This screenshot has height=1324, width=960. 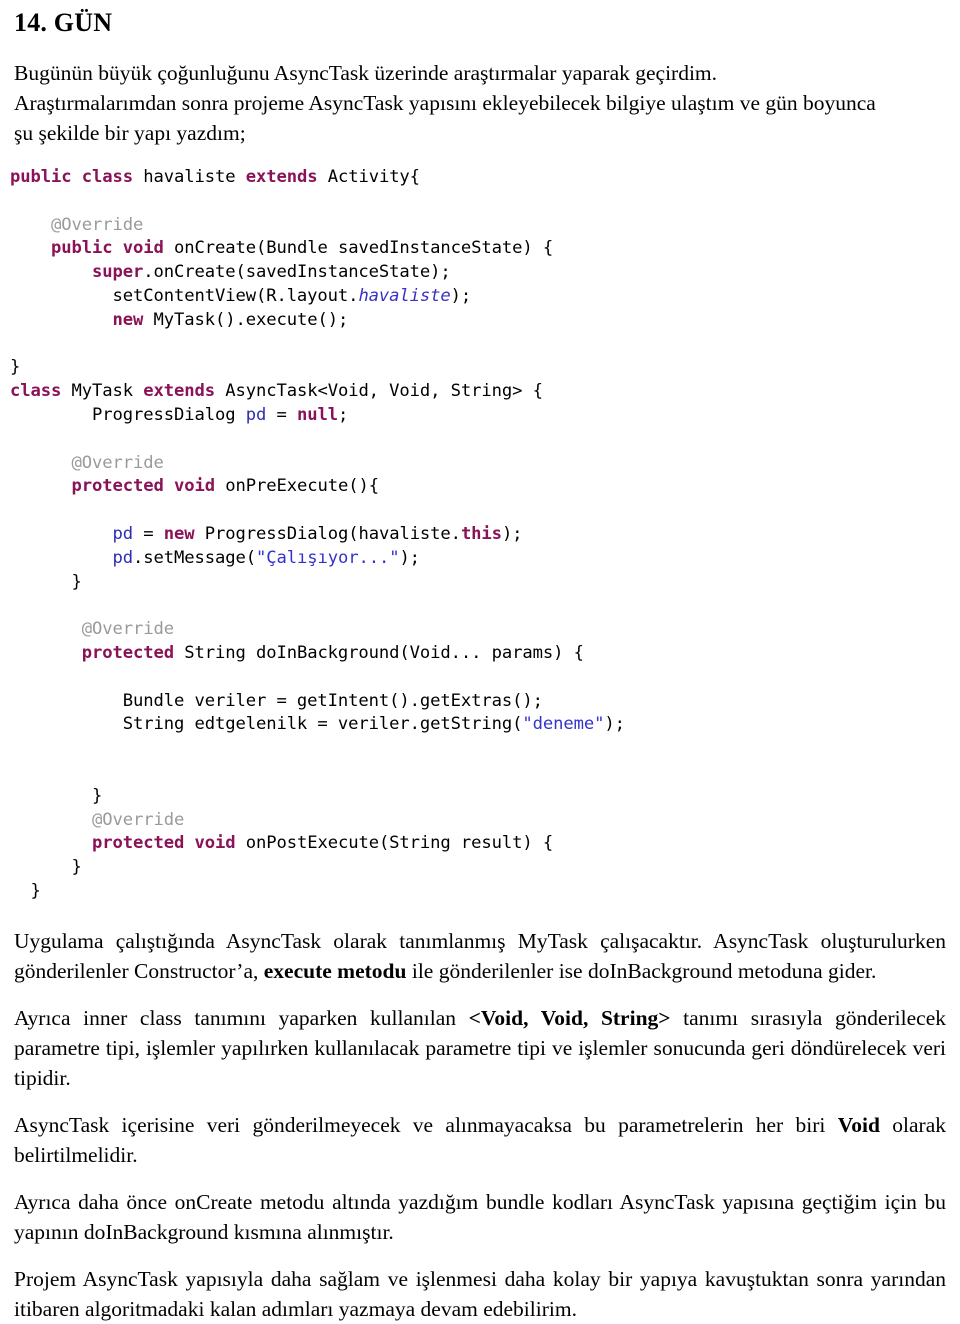 What do you see at coordinates (485, 273) in the screenshot?
I see `code-line: super.onCreate(savedInstanceState);` at bounding box center [485, 273].